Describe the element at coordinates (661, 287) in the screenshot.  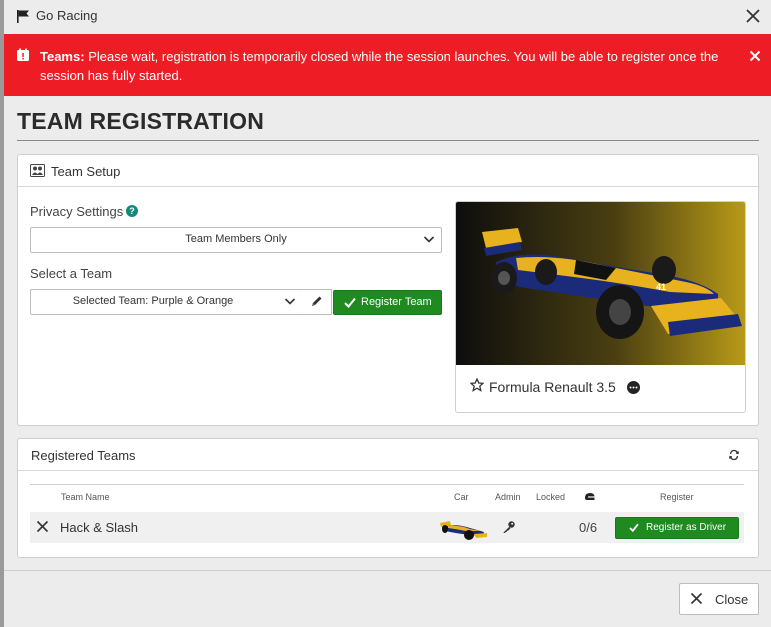
I see `svg-text: 41` at that location.